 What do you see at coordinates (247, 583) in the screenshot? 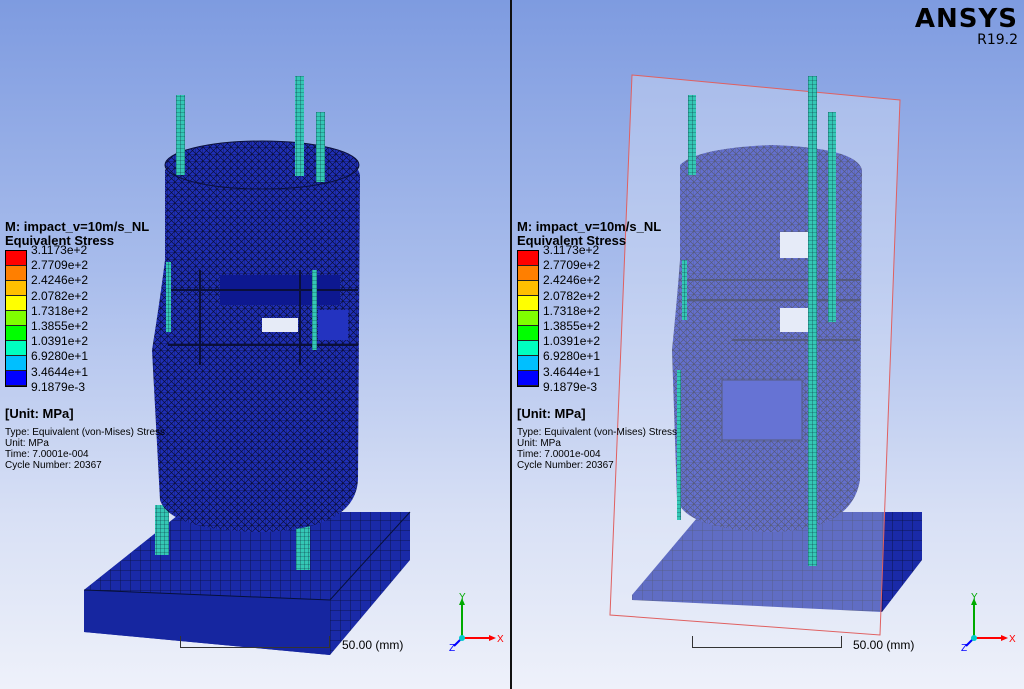
I see `base-slab` at bounding box center [247, 583].